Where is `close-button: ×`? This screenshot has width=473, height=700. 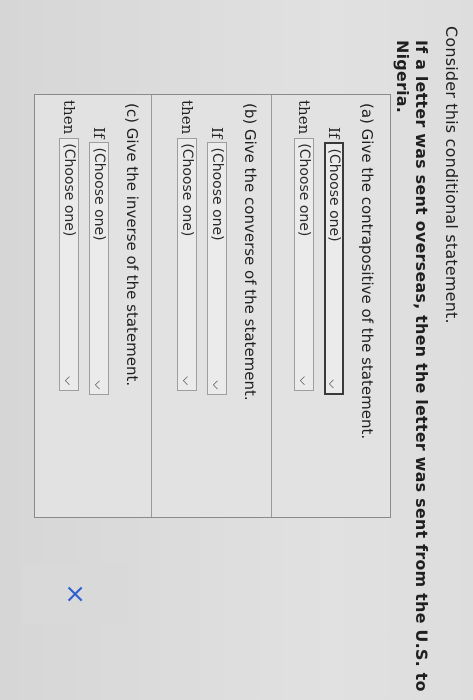
close-button: × is located at coordinates (75, 594).